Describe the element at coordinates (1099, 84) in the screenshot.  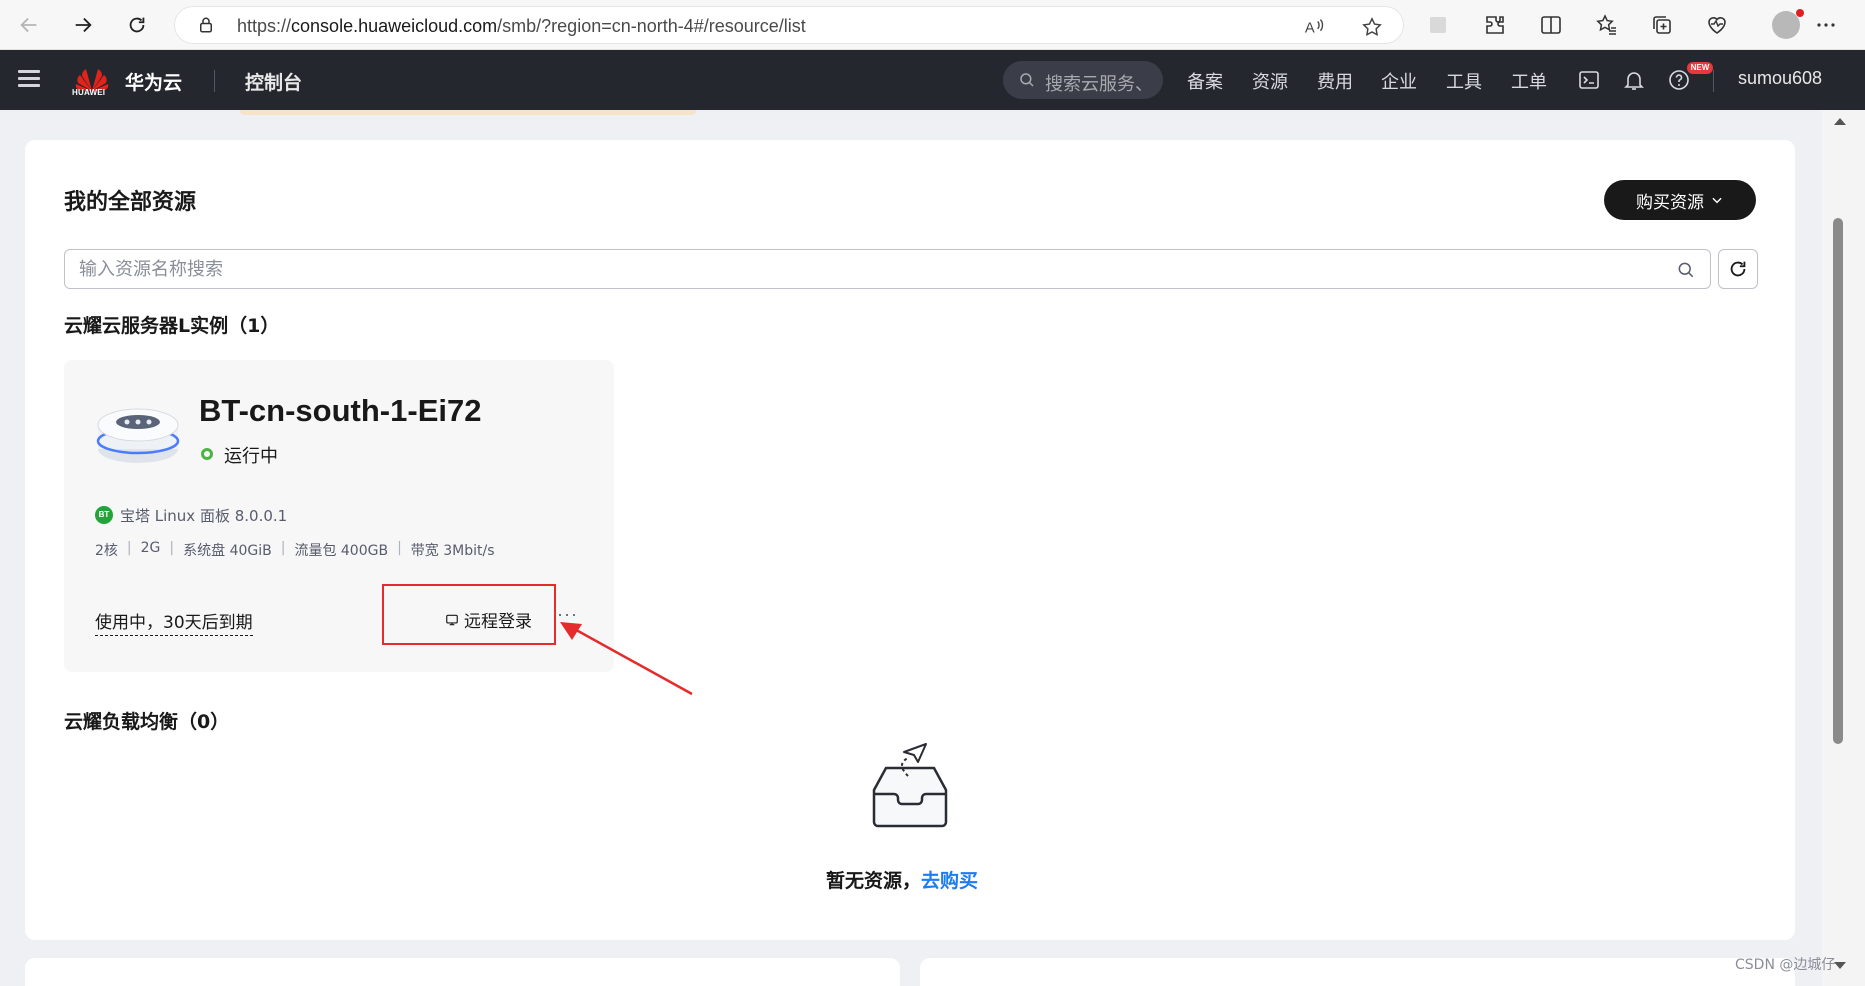
I see `service-search-placeholder: 搜索云服务、` at that location.